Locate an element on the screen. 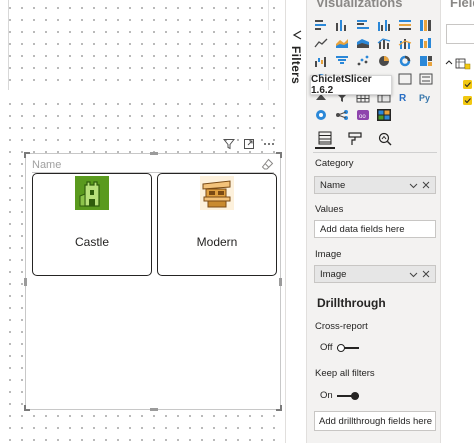  python-visual-icon: Py is located at coordinates (425, 97).